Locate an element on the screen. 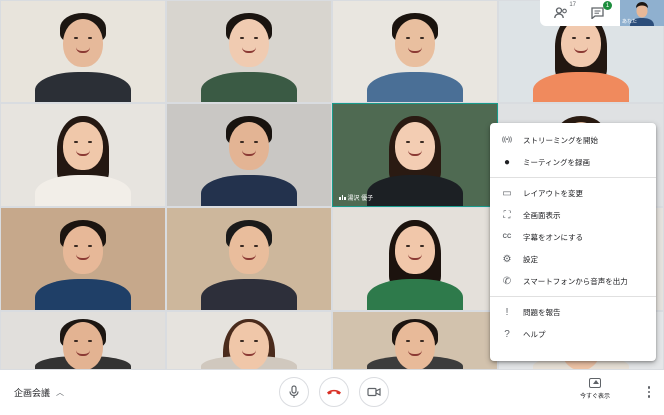 The height and width of the screenshot is (415, 664). microphone-button is located at coordinates (294, 392).